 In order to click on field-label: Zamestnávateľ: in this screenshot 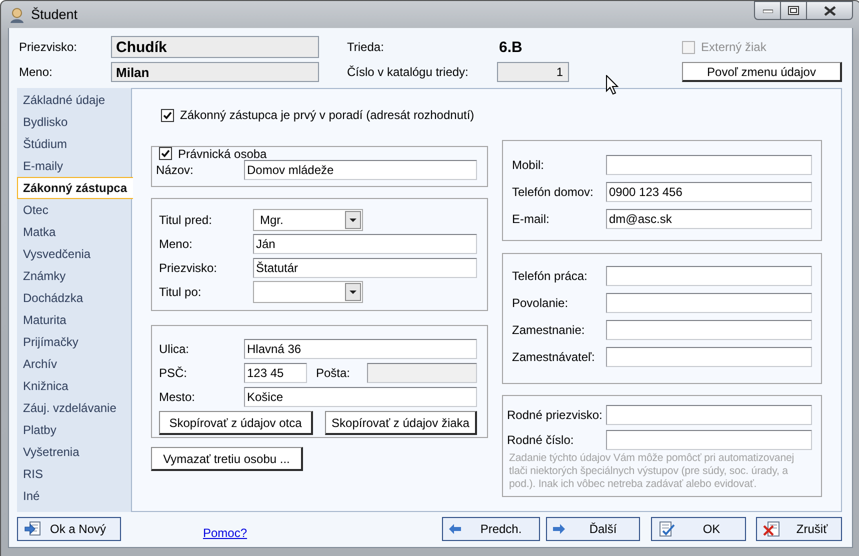, I will do `click(554, 357)`.